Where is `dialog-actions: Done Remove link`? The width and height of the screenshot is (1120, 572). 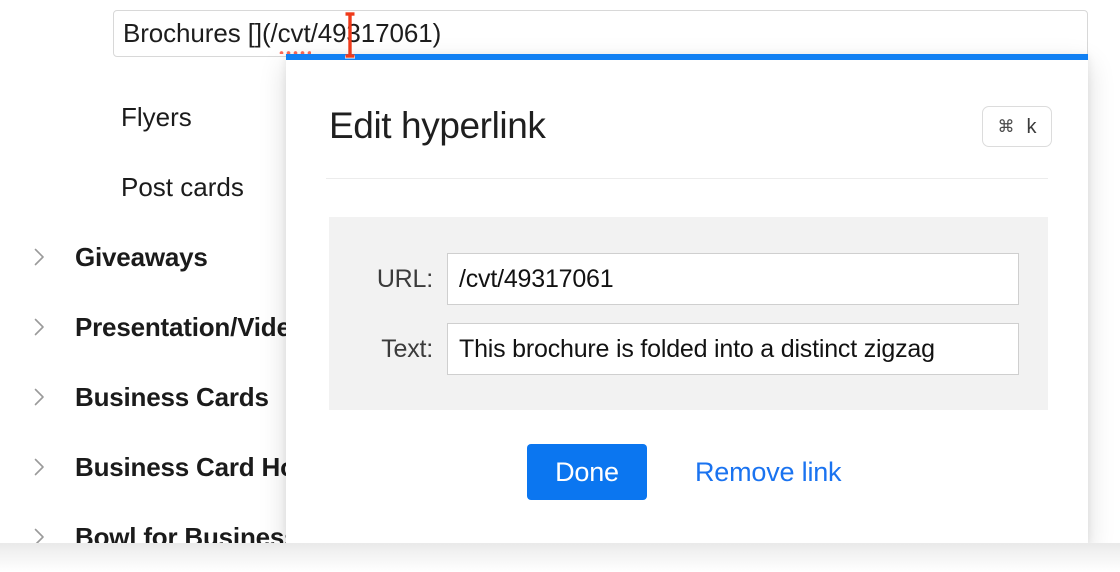
dialog-actions: Done Remove link is located at coordinates (684, 472).